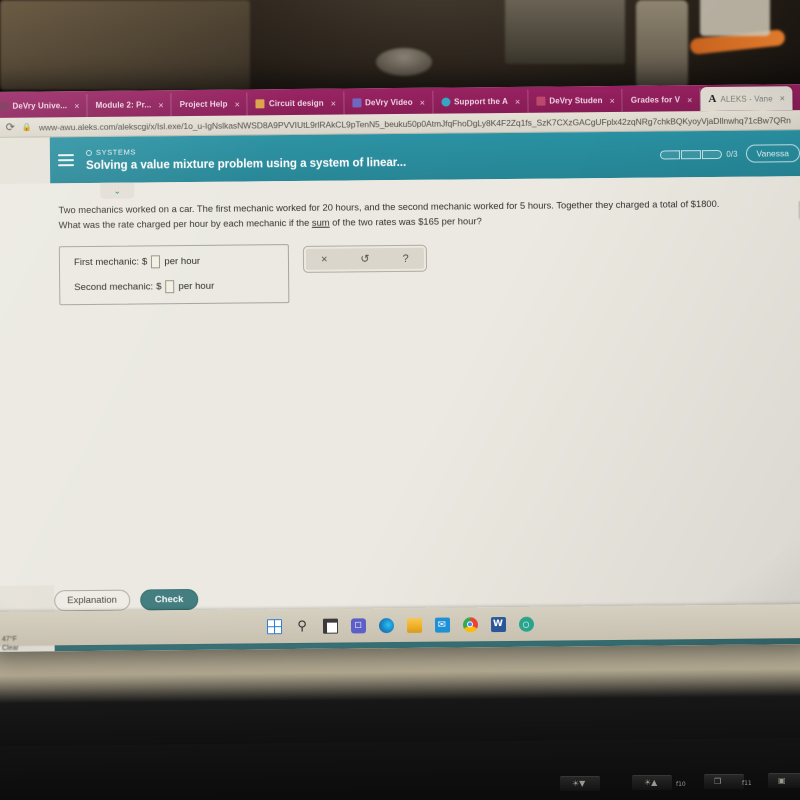 This screenshot has width=800, height=800. Describe the element at coordinates (324, 259) in the screenshot. I see `clear-icon: ×` at that location.